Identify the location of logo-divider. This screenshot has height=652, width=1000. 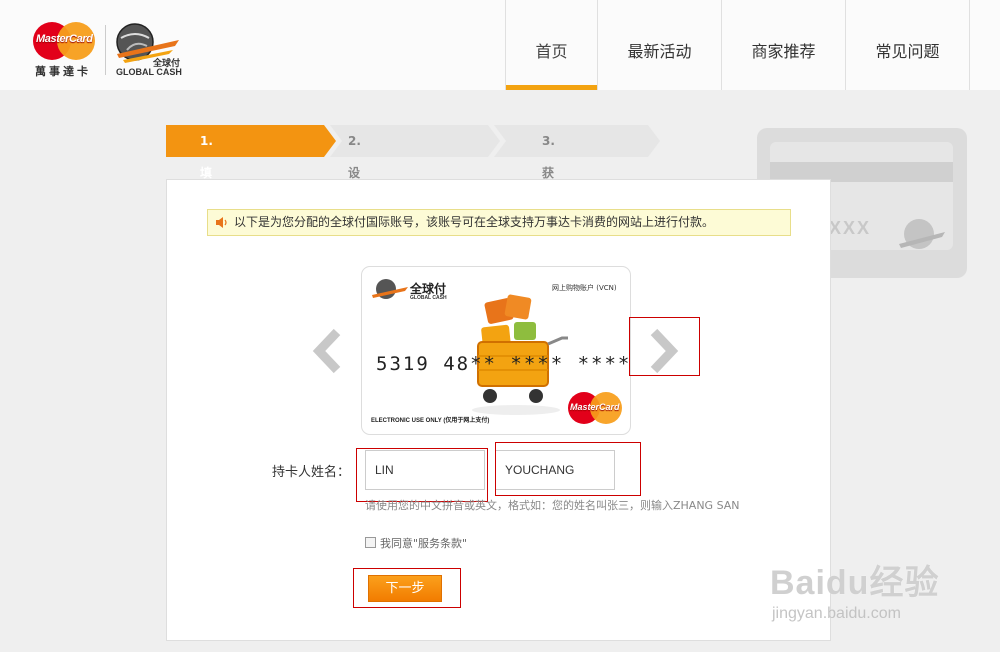
(105, 50).